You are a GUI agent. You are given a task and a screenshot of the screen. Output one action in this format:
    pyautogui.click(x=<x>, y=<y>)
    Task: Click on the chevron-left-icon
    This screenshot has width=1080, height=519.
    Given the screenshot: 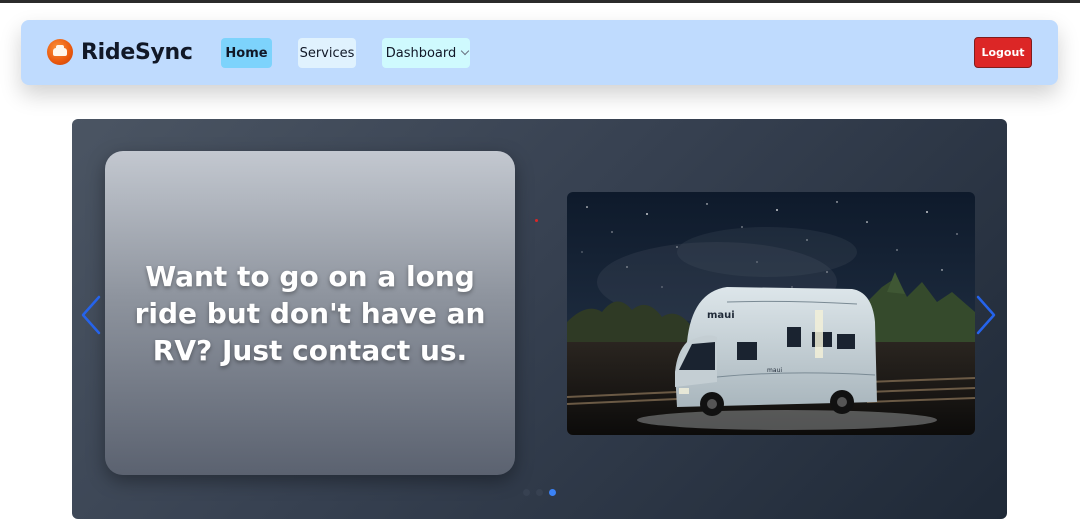 What is the action you would take?
    pyautogui.click(x=91, y=315)
    